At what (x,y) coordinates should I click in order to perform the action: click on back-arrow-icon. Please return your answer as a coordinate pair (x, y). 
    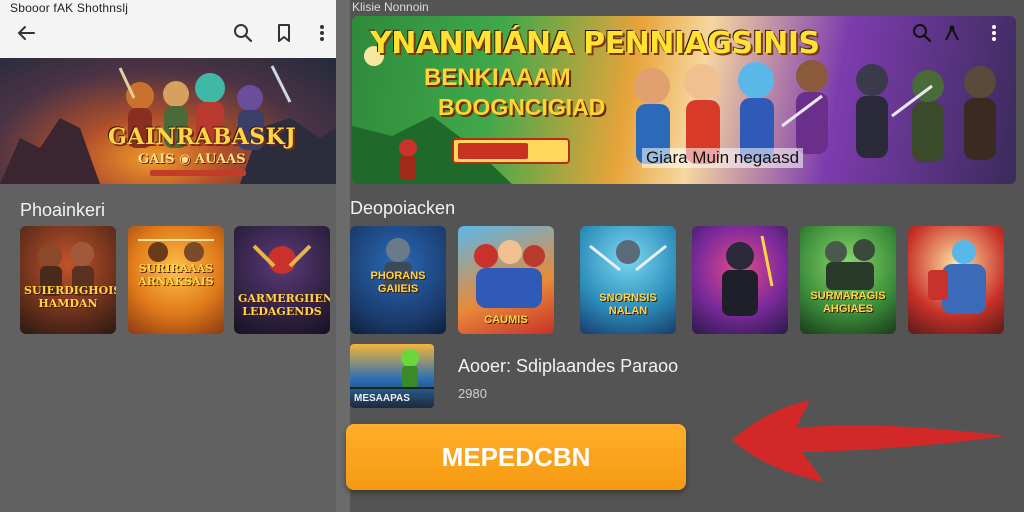
    Looking at the image, I should click on (26, 33).